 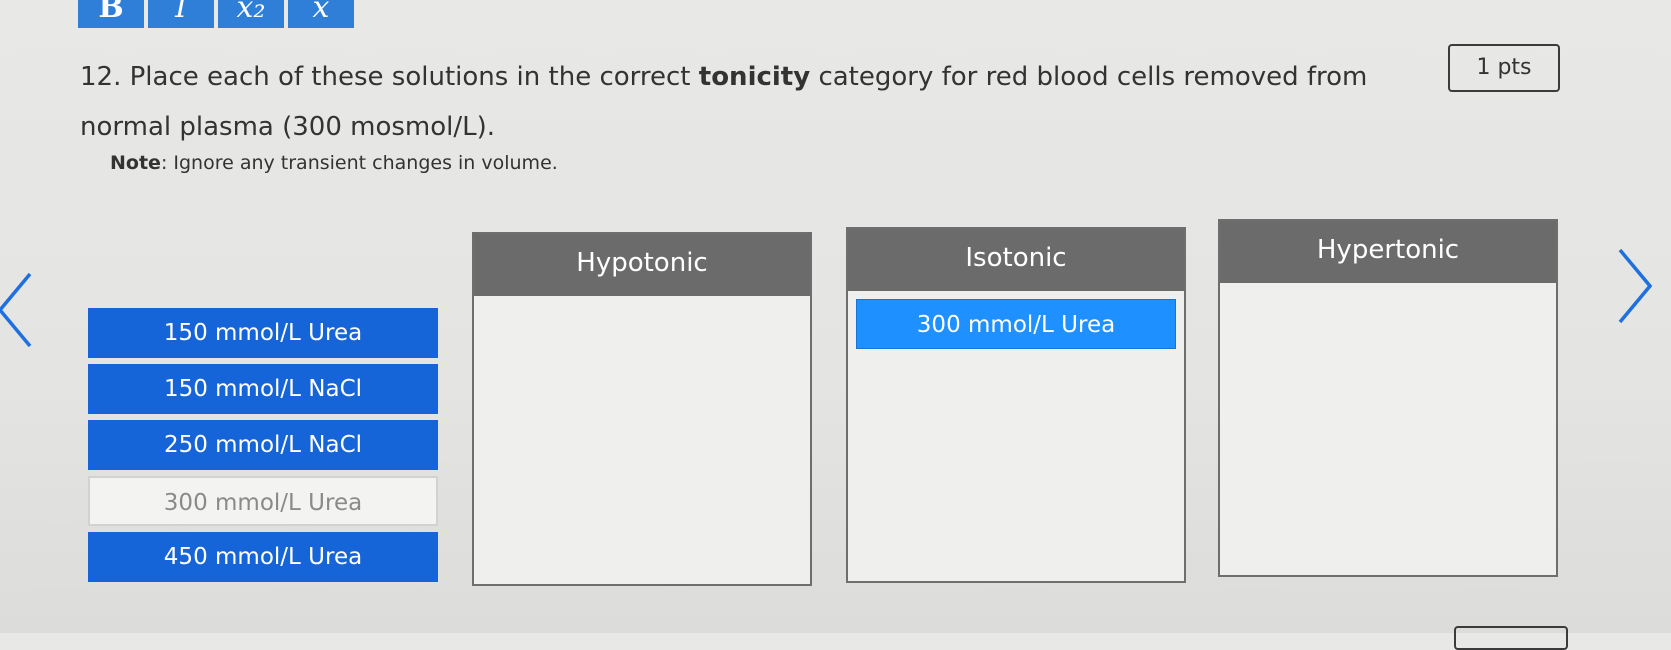 What do you see at coordinates (1016, 324) in the screenshot?
I see `placed-chip-300-urea: 300 mmol/L Urea` at bounding box center [1016, 324].